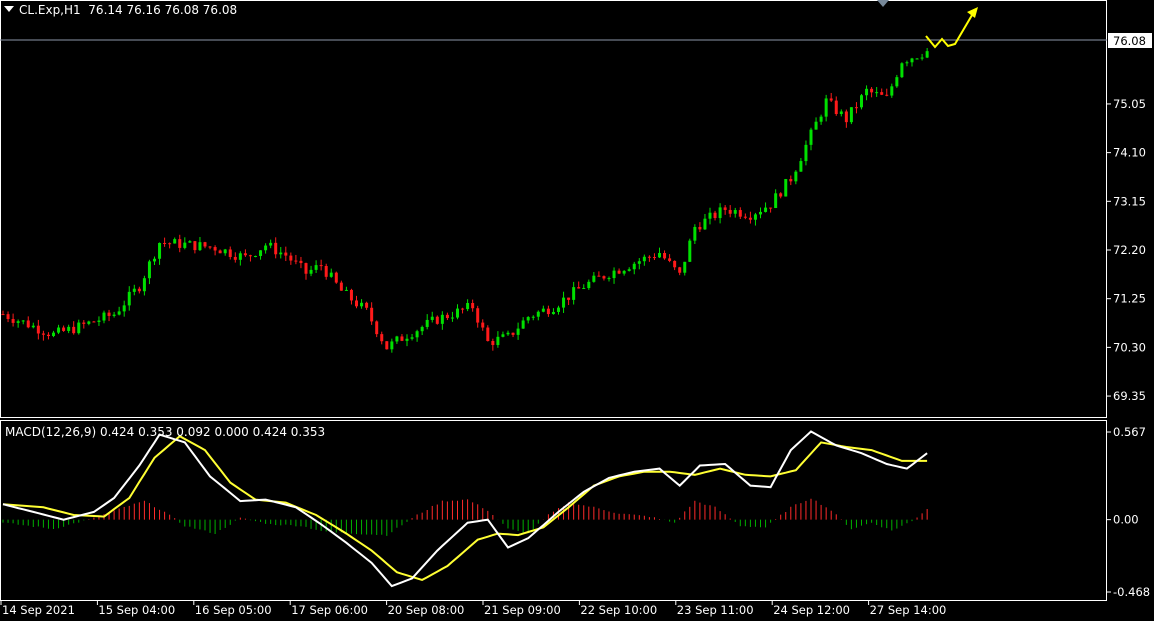 The image size is (1154, 621). Describe the element at coordinates (1126, 520) in the screenshot. I see `macd-tick-label: 0.00` at that location.